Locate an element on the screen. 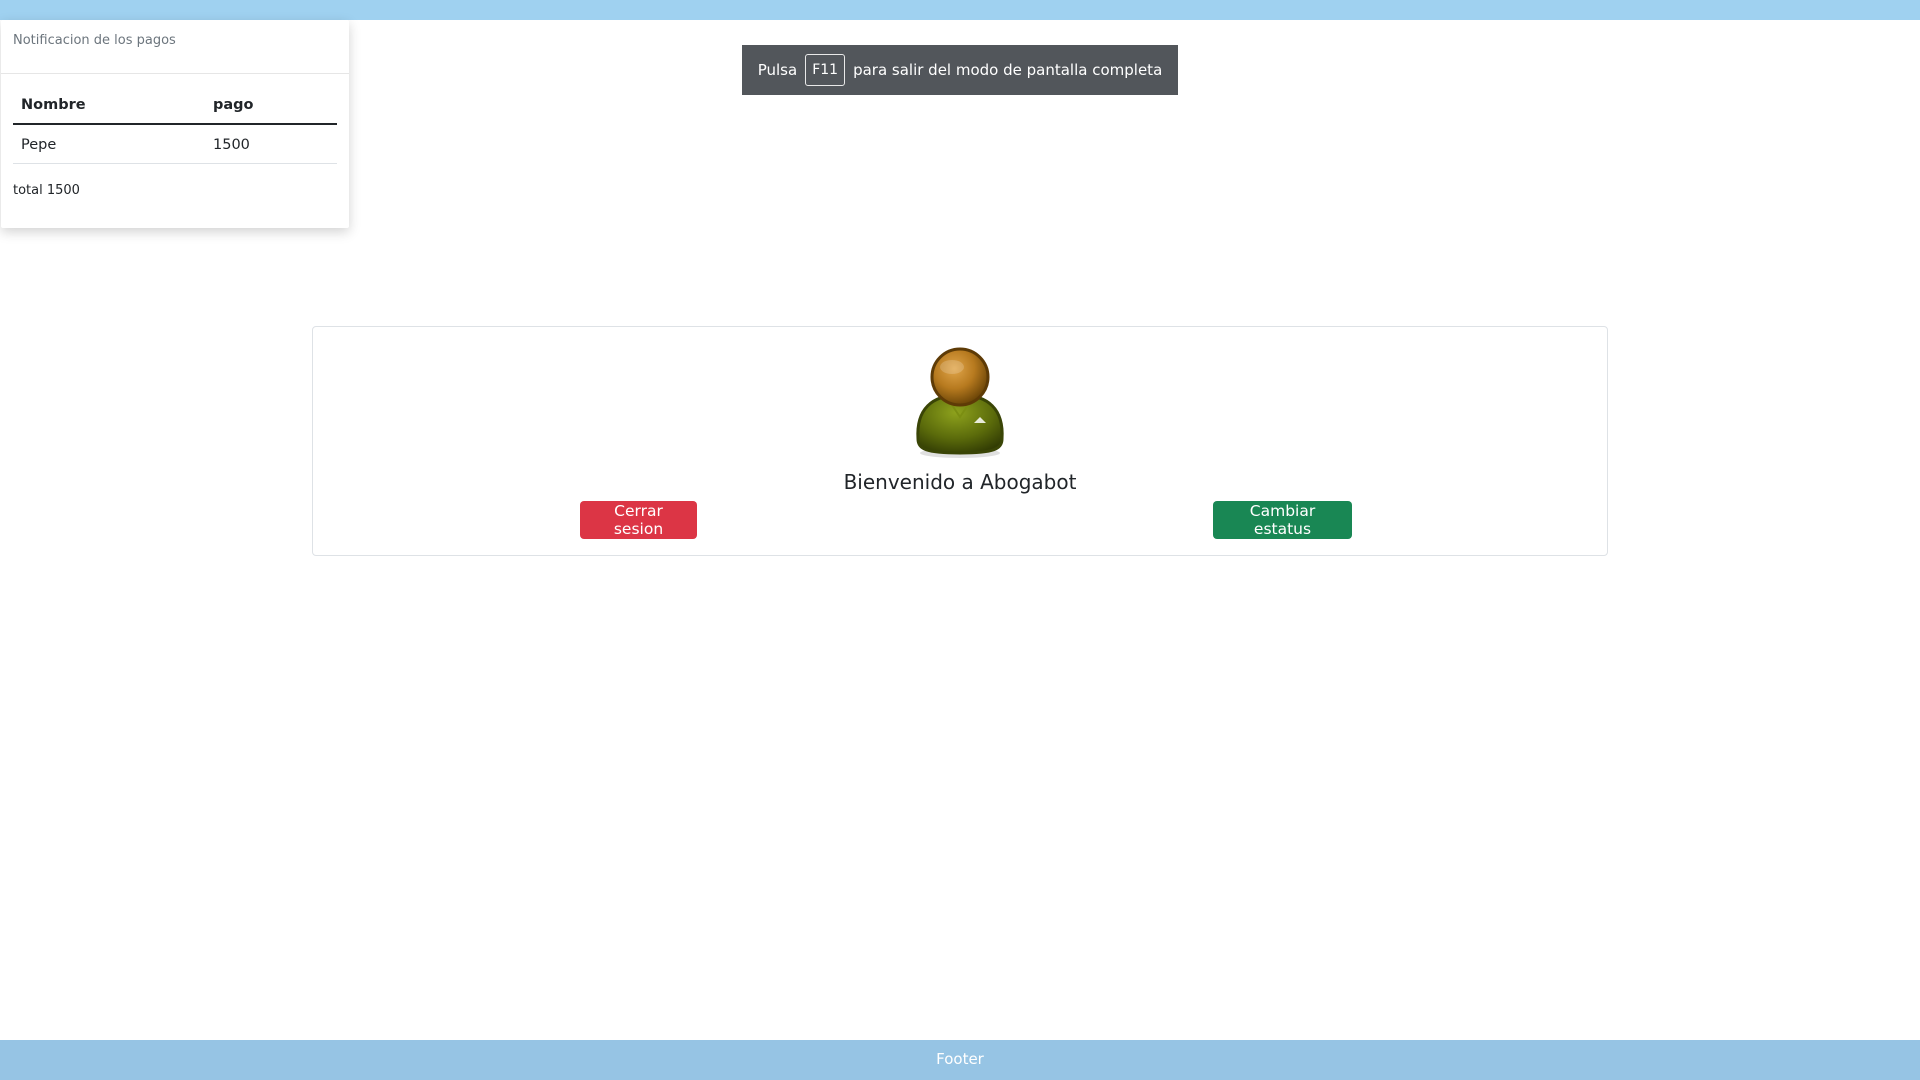  toast-prefix: Pulsa is located at coordinates (777, 70).